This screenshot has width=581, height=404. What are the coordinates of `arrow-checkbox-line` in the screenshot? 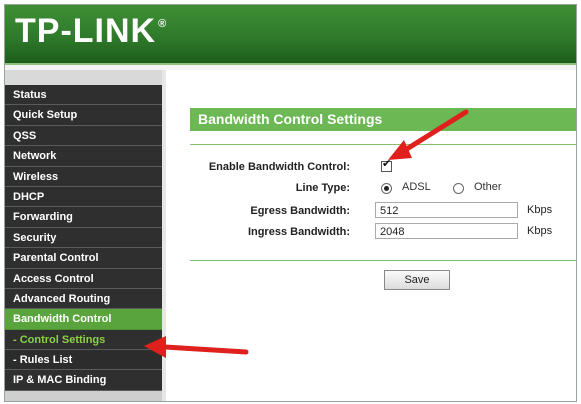 It's located at (434, 132).